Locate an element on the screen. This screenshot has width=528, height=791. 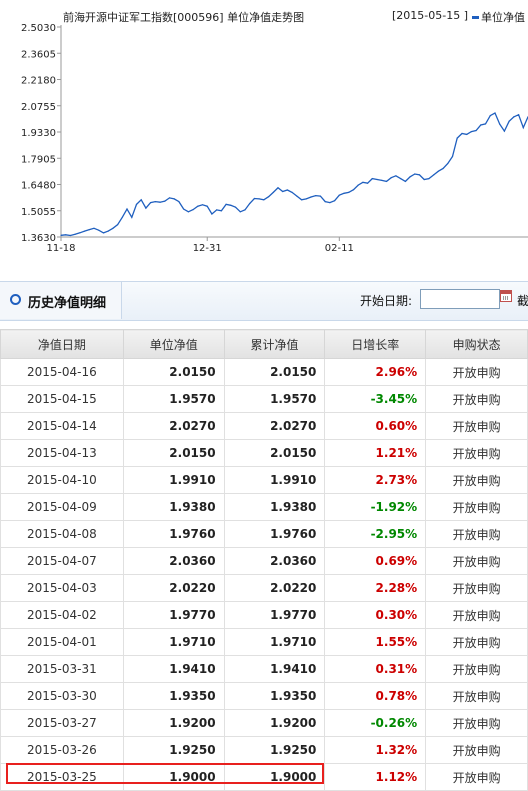
table-row: 2015-03-30 1.9350 1.9350 0.78% 开放申购 is located at coordinates (264, 696).